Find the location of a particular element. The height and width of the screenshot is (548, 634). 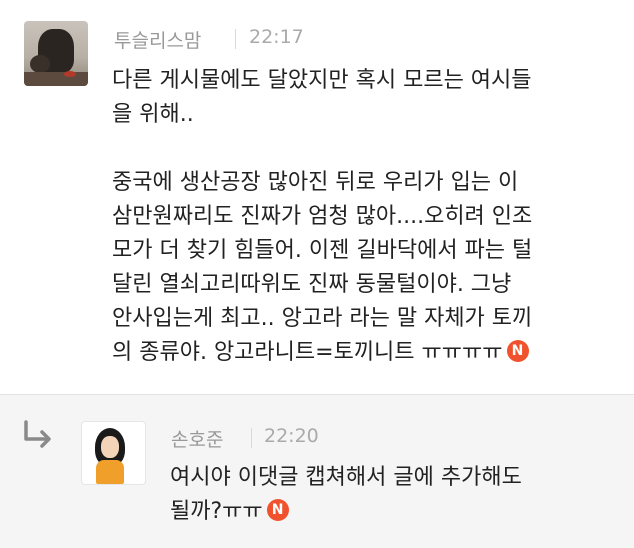

reply-arrow-icon is located at coordinates (37, 434).